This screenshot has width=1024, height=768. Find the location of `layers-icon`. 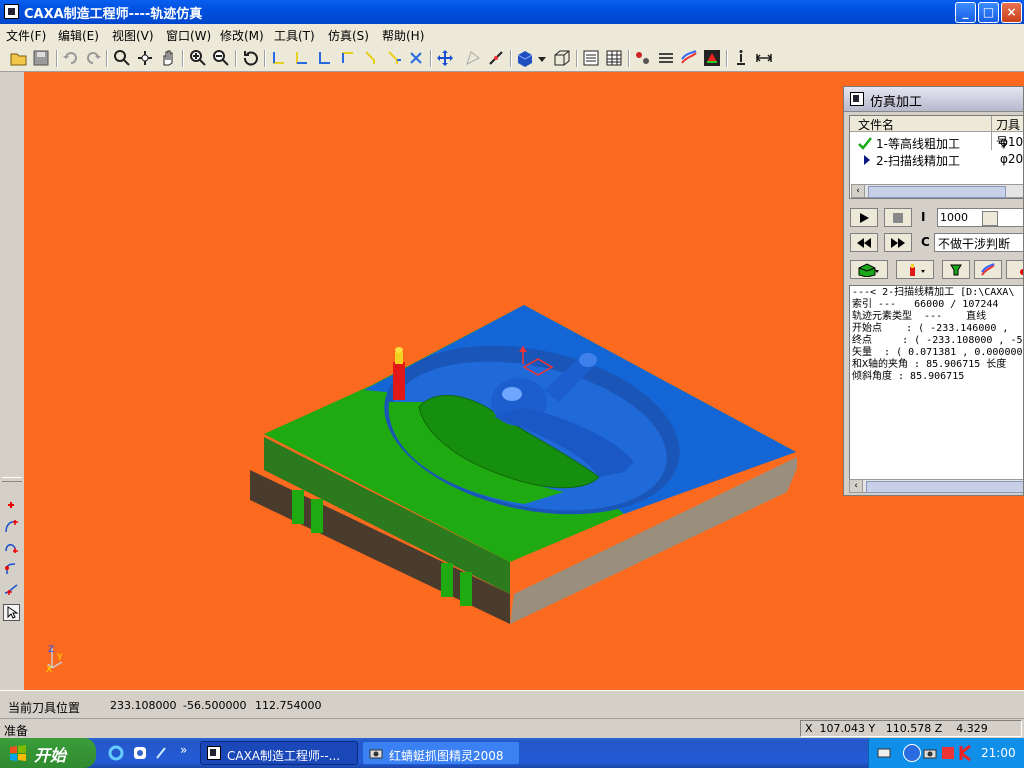

layers-icon is located at coordinates (666, 58).